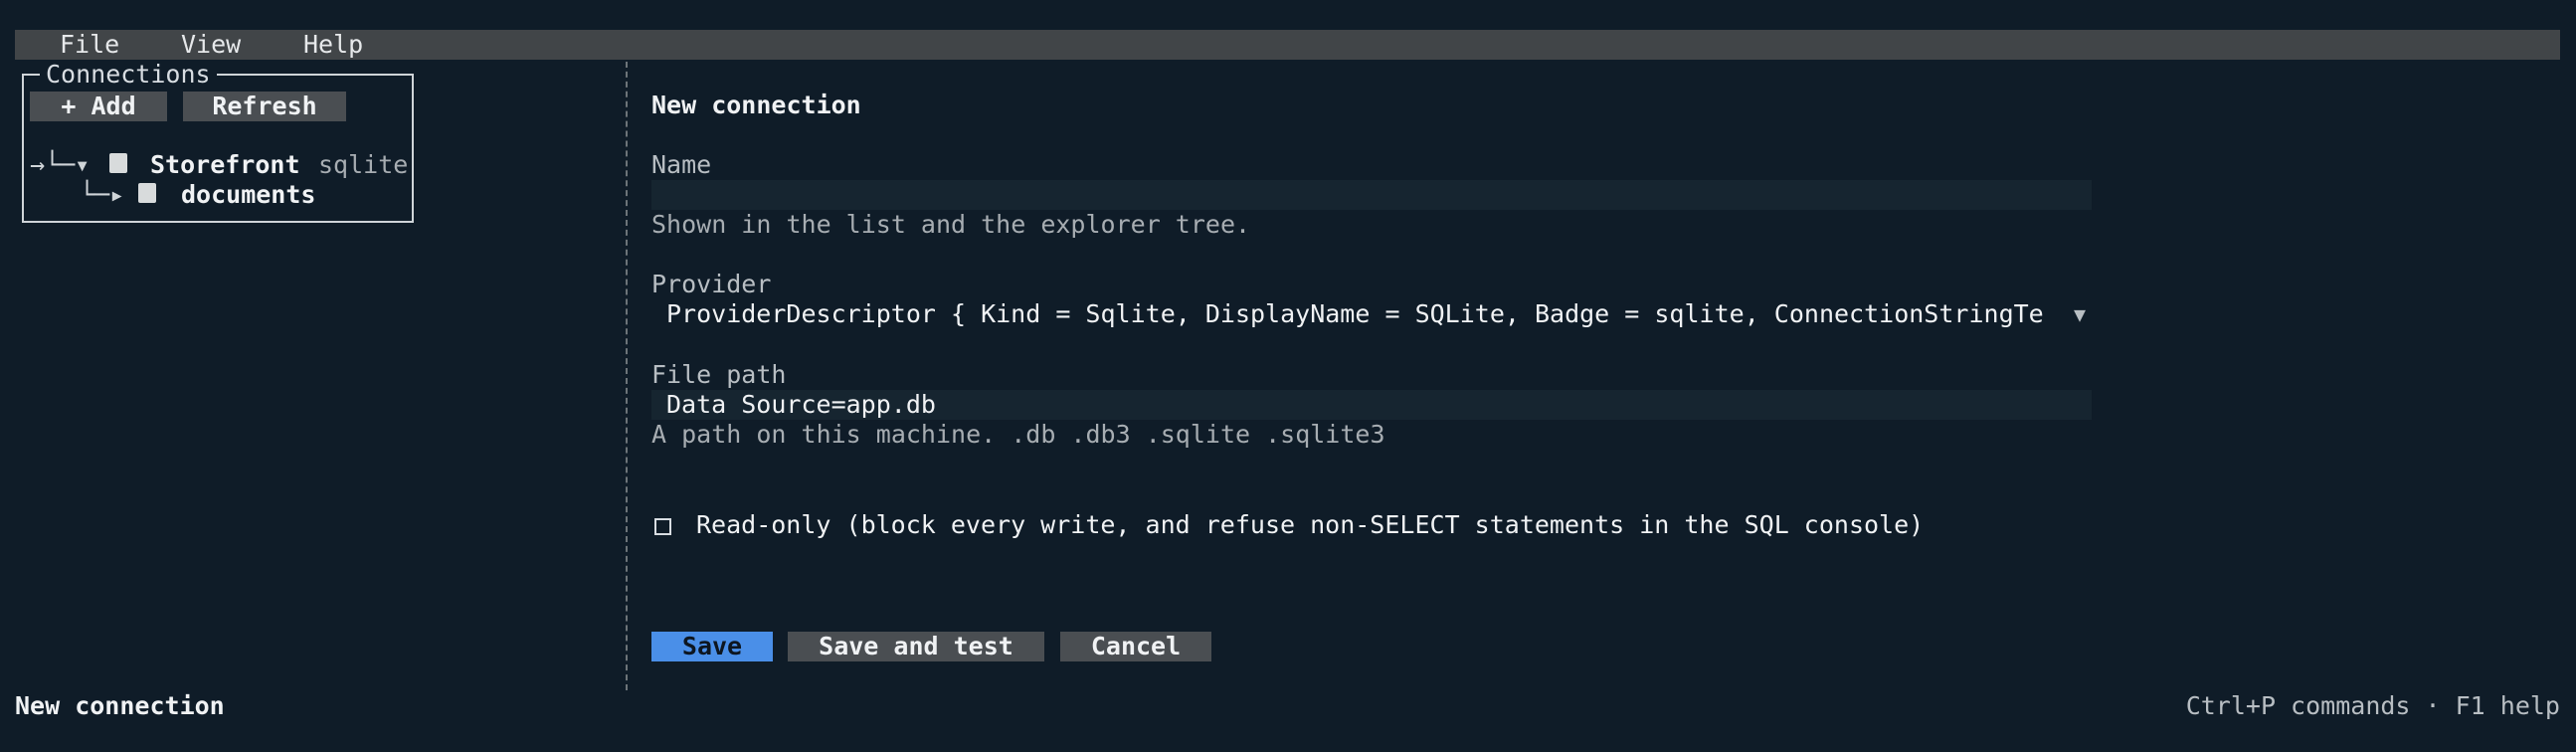 The image size is (2576, 752). I want to click on tree-item-label: documents, so click(248, 194).